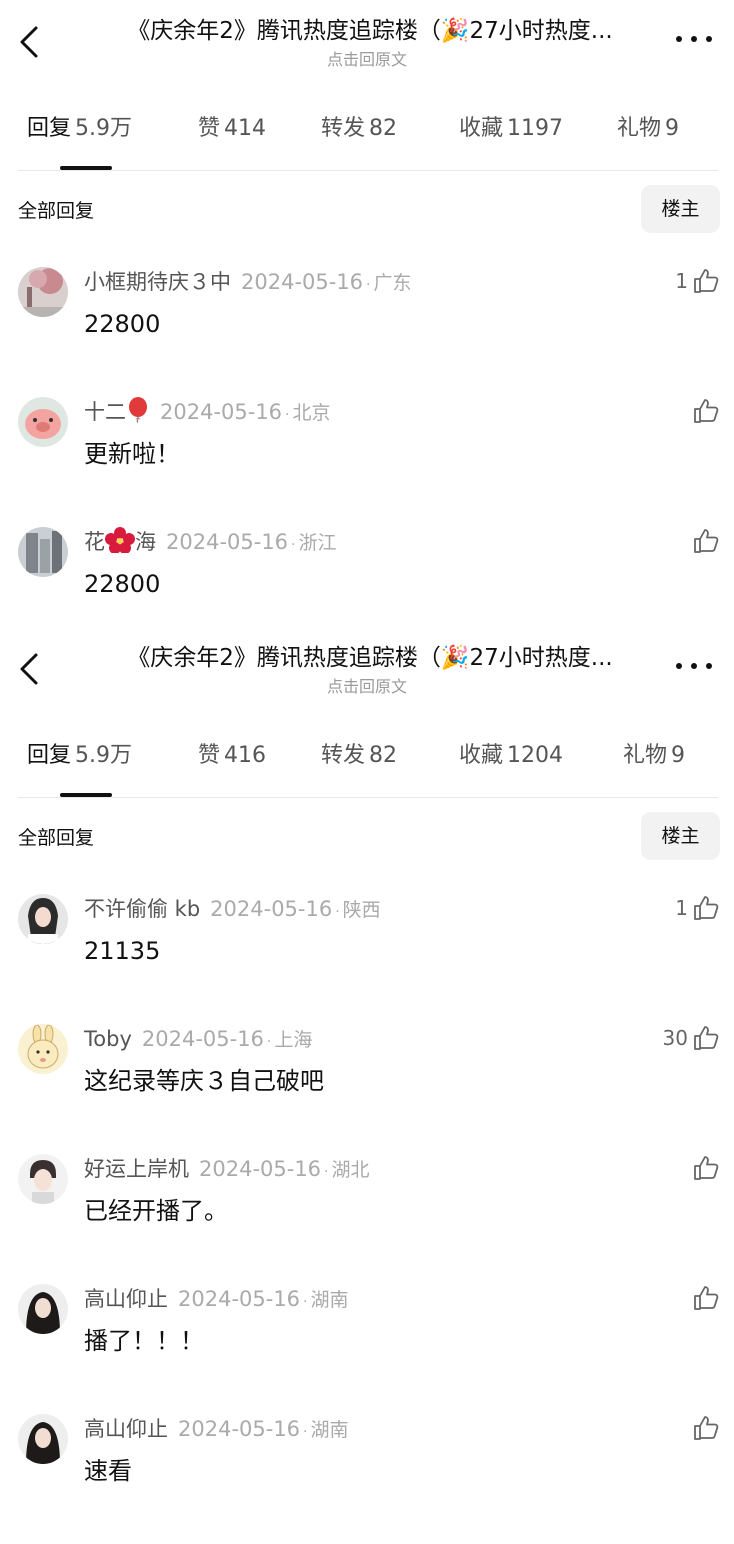 This screenshot has height=1544, width=734. Describe the element at coordinates (157, 282) in the screenshot. I see `username: 小框期待庆３中` at that location.